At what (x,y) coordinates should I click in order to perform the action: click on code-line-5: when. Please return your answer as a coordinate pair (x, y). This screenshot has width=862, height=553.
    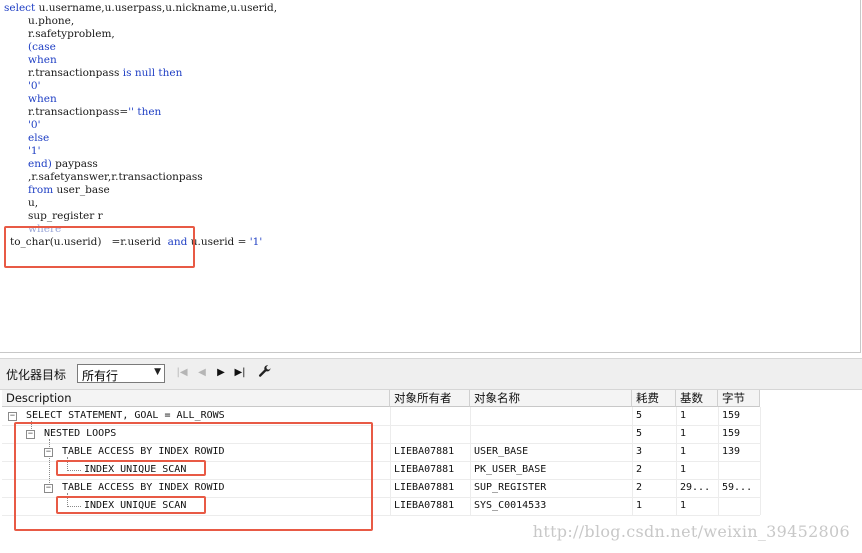
    Looking at the image, I should click on (42, 60).